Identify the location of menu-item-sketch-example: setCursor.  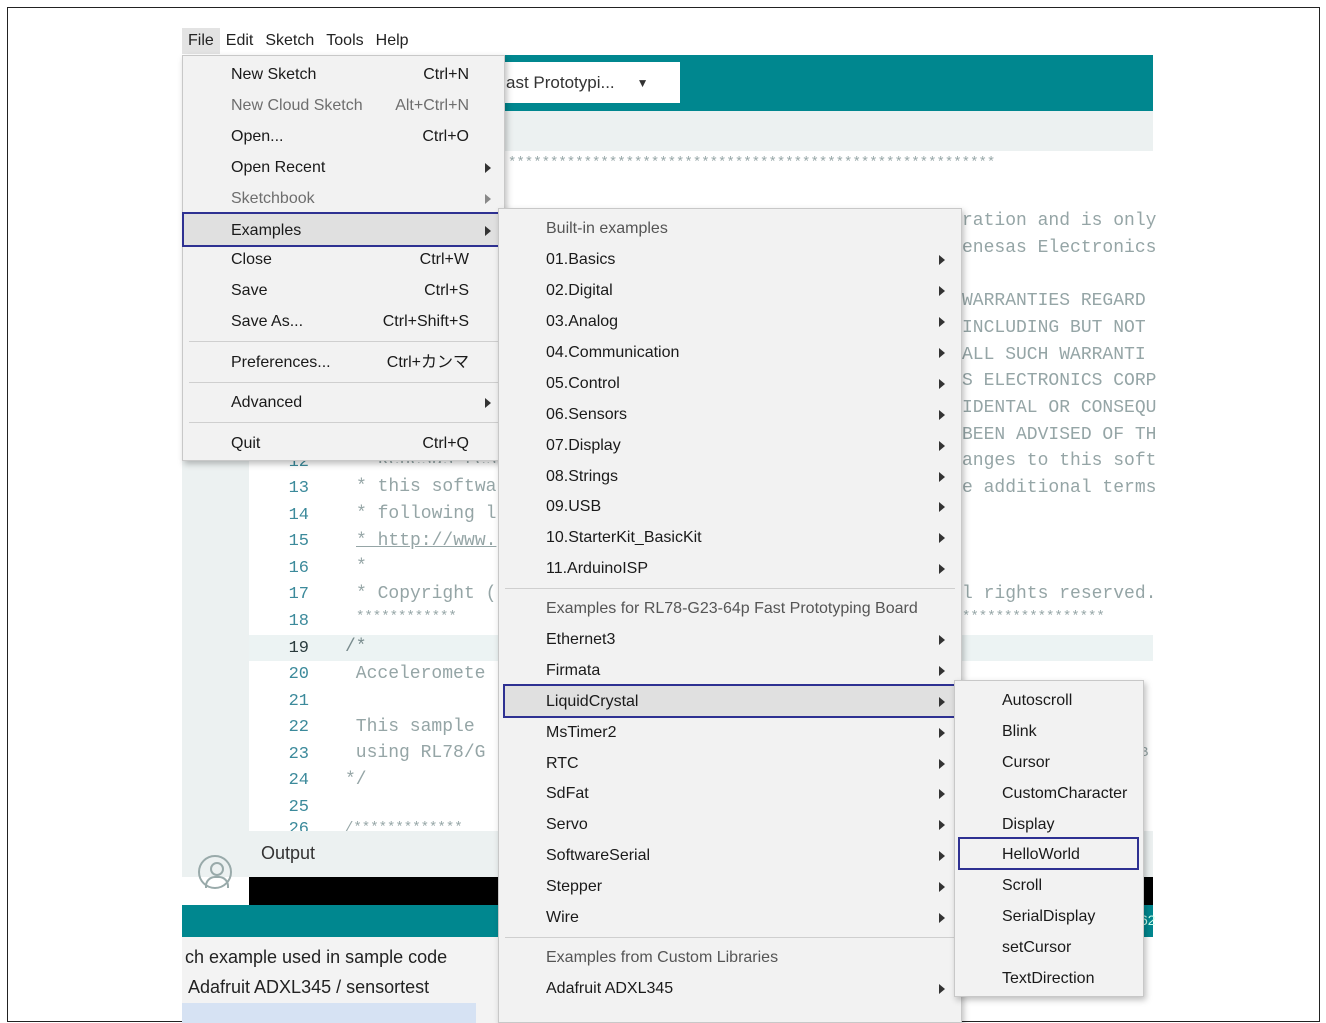
(1049, 947).